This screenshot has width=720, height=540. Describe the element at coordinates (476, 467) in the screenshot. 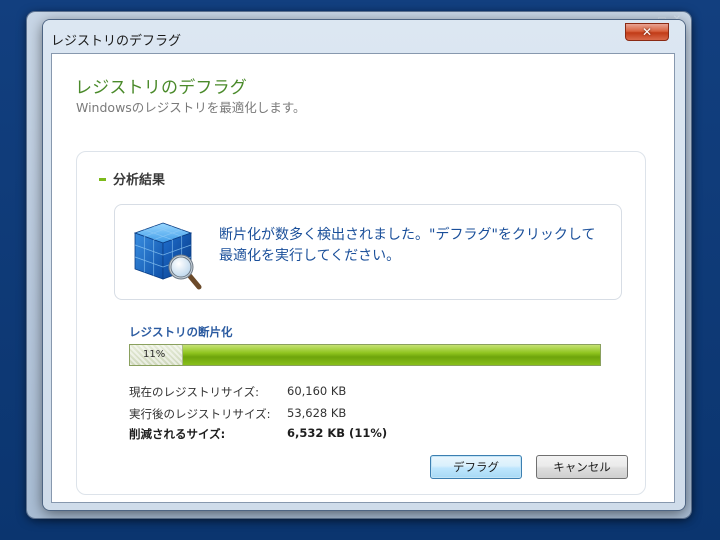

I see `defrag-button: デフラグ` at that location.